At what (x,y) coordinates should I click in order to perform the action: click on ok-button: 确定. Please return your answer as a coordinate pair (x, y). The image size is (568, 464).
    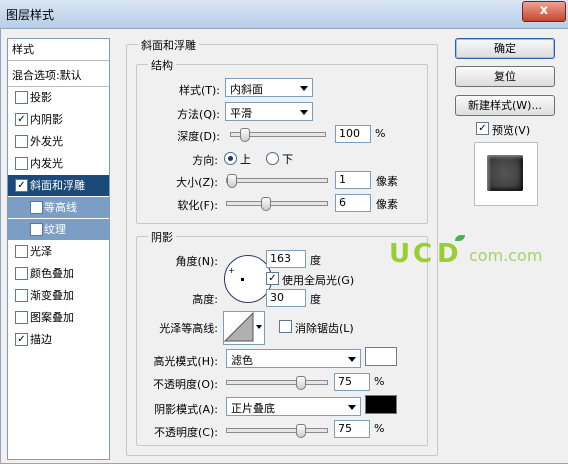
    Looking at the image, I should click on (505, 48).